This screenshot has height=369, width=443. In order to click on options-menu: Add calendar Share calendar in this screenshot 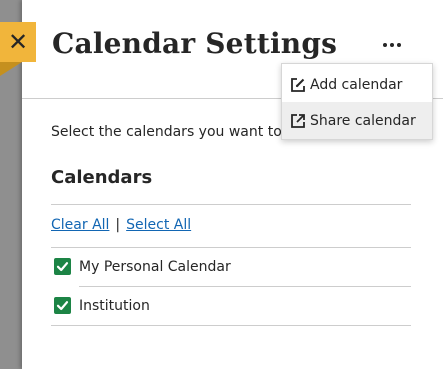, I will do `click(357, 101)`.